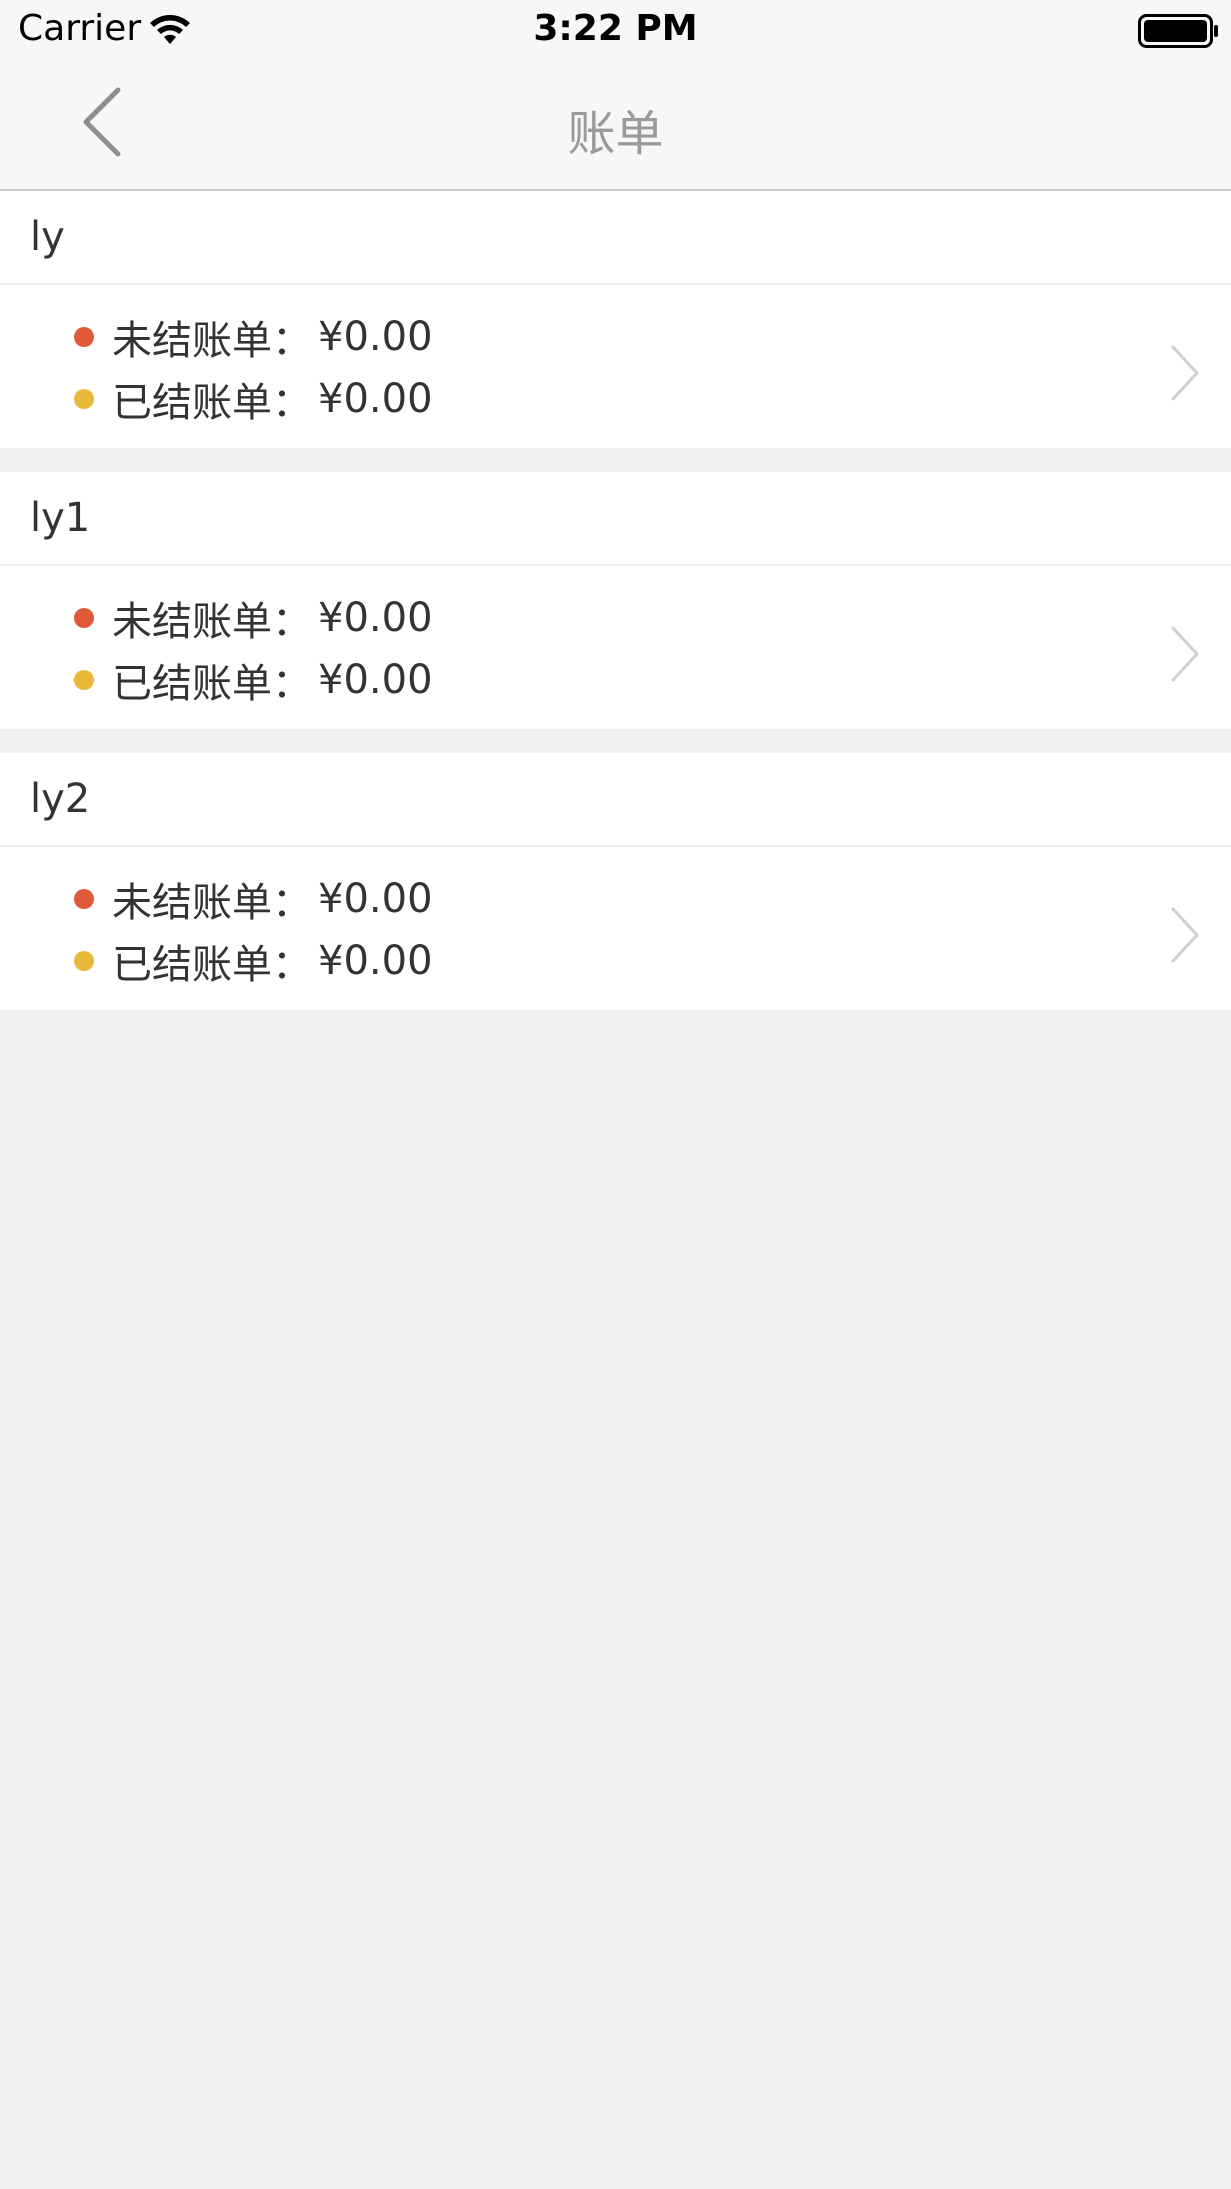  I want to click on account-section: ly1 未结账单： ¥0.00 已结账单： ¥0.00, so click(615, 600).